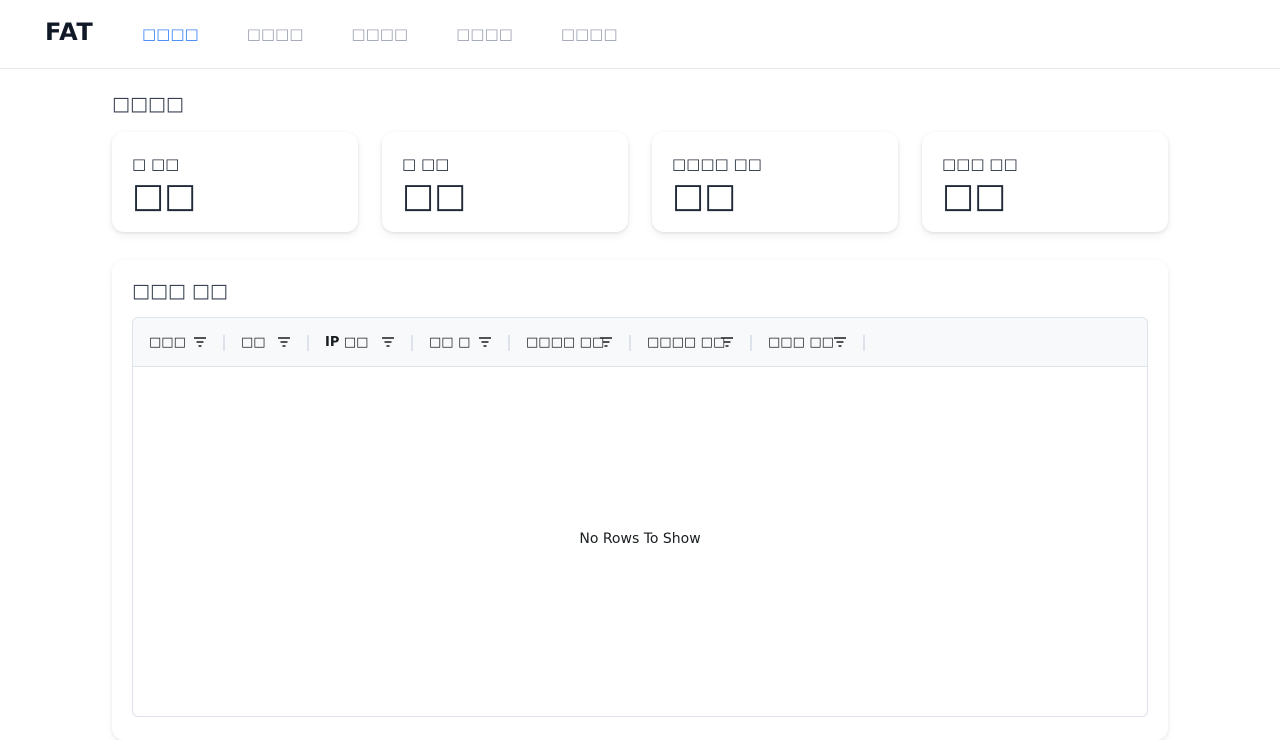 The height and width of the screenshot is (740, 1280). I want to click on nav-item-2: □□□□, so click(275, 34).